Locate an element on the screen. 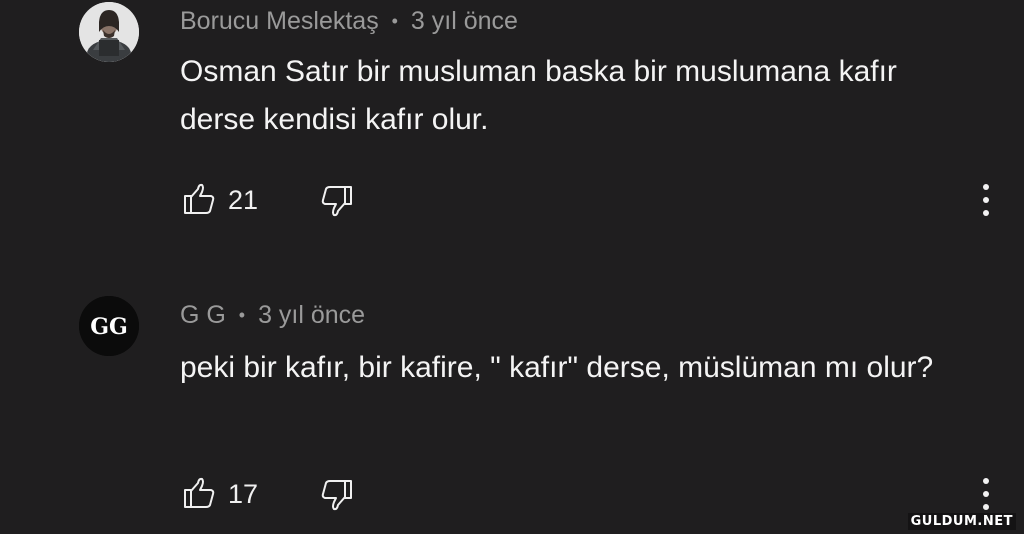 This screenshot has width=1024, height=534. avatar: GG is located at coordinates (109, 326).